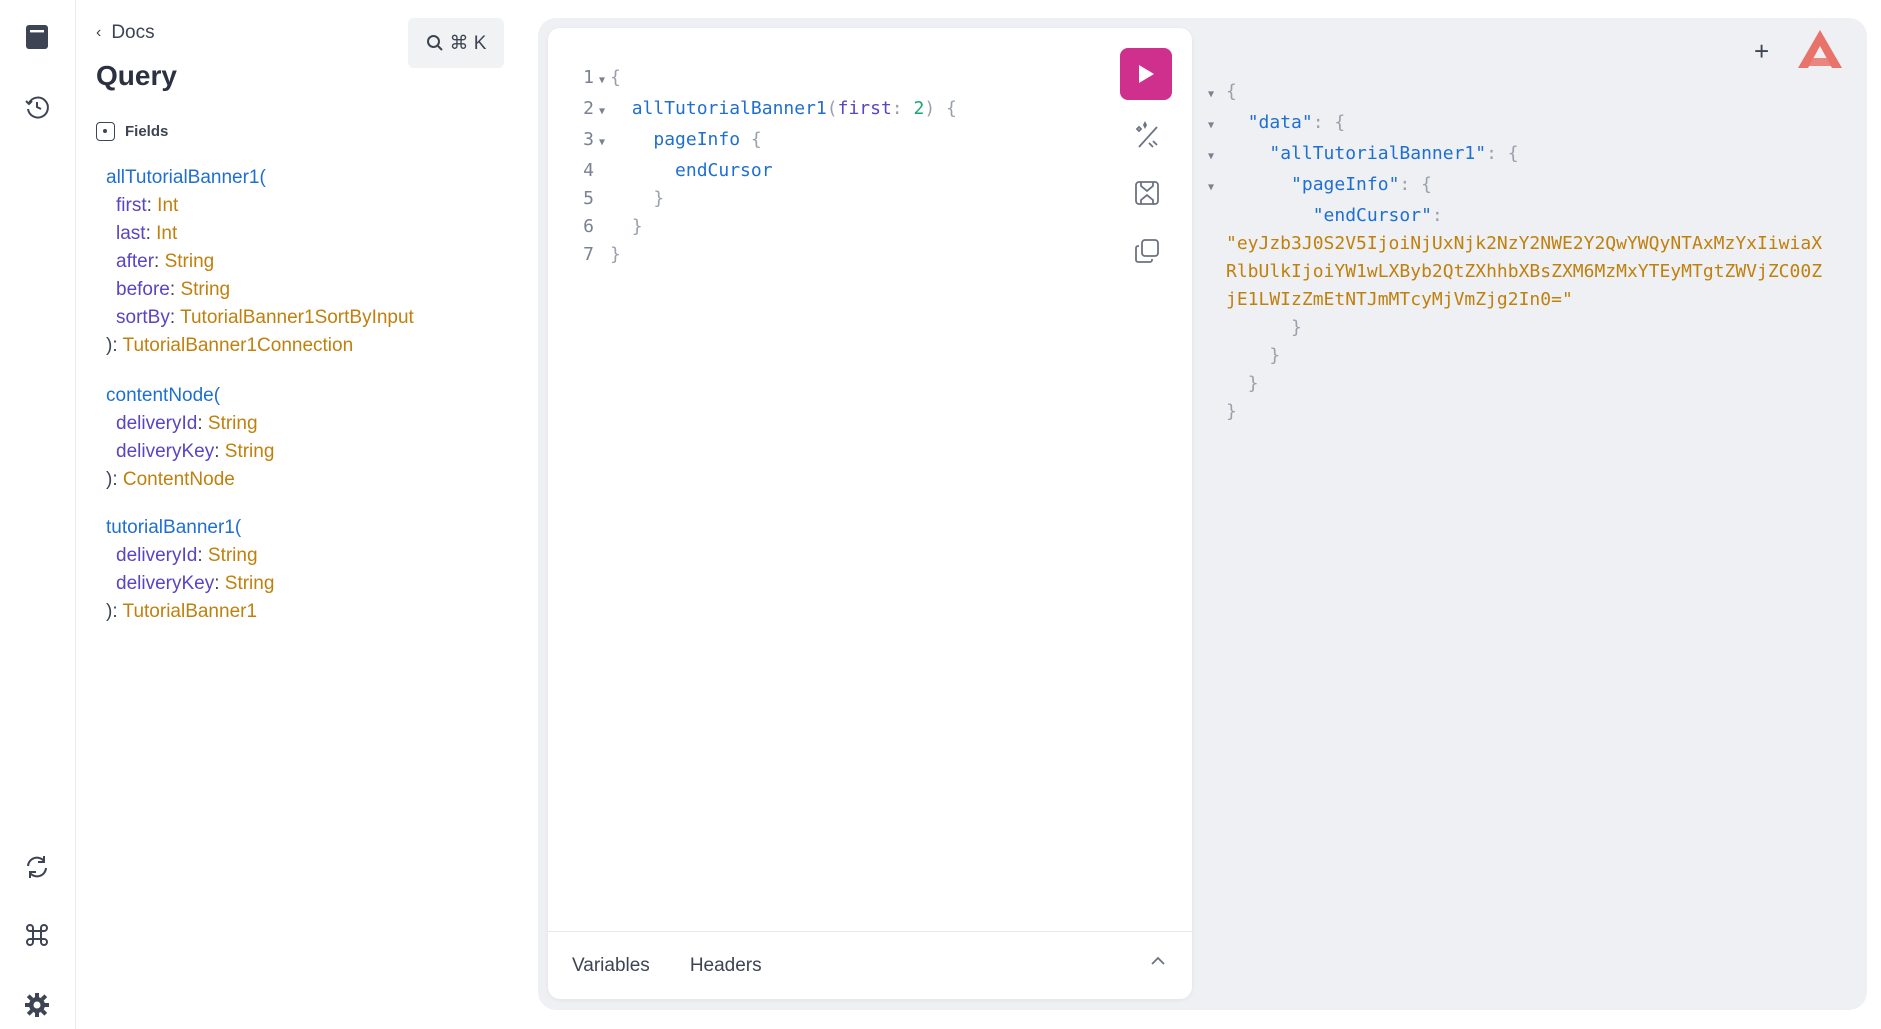 Image resolution: width=1881 pixels, height=1029 pixels. I want to click on merge-fragments-button, so click(1147, 193).